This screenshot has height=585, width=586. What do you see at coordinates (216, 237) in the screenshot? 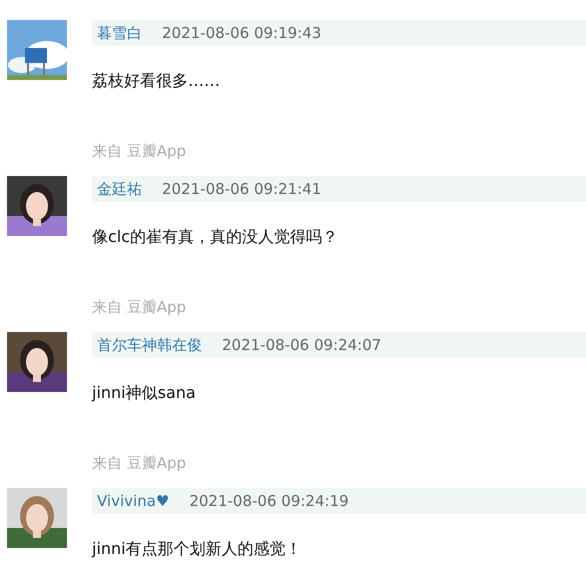
I see `comment-text: 像clc的崔有真，真的没人觉得吗？` at bounding box center [216, 237].